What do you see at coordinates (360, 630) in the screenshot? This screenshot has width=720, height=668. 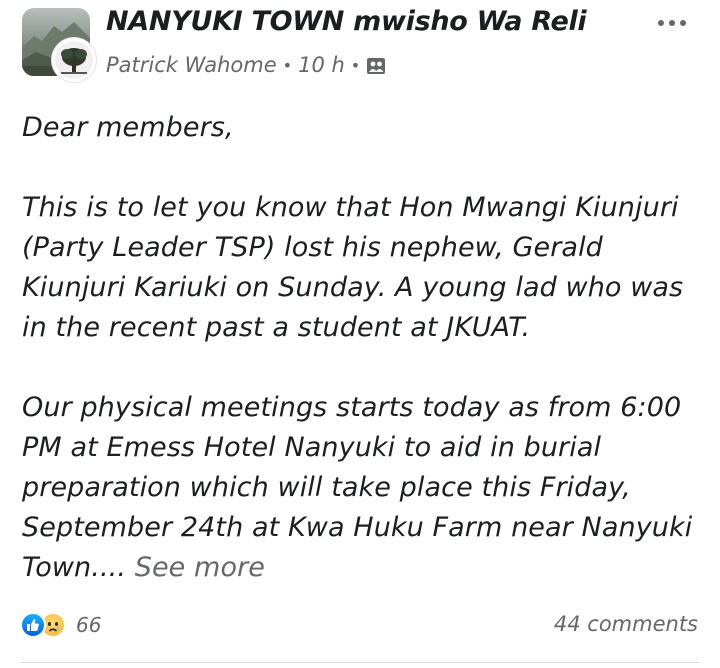 I see `post-footer: 66 44 comments` at bounding box center [360, 630].